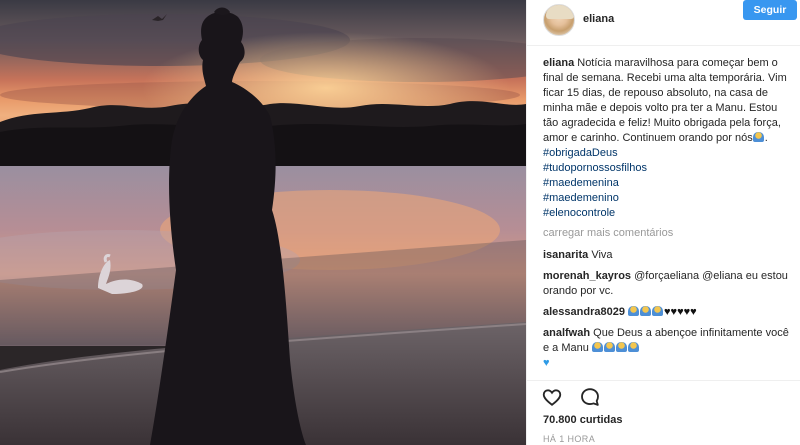 Image resolution: width=800 pixels, height=445 pixels. Describe the element at coordinates (680, 312) in the screenshot. I see `black-hearts-emoji: ♥♥♥♥♥` at that location.